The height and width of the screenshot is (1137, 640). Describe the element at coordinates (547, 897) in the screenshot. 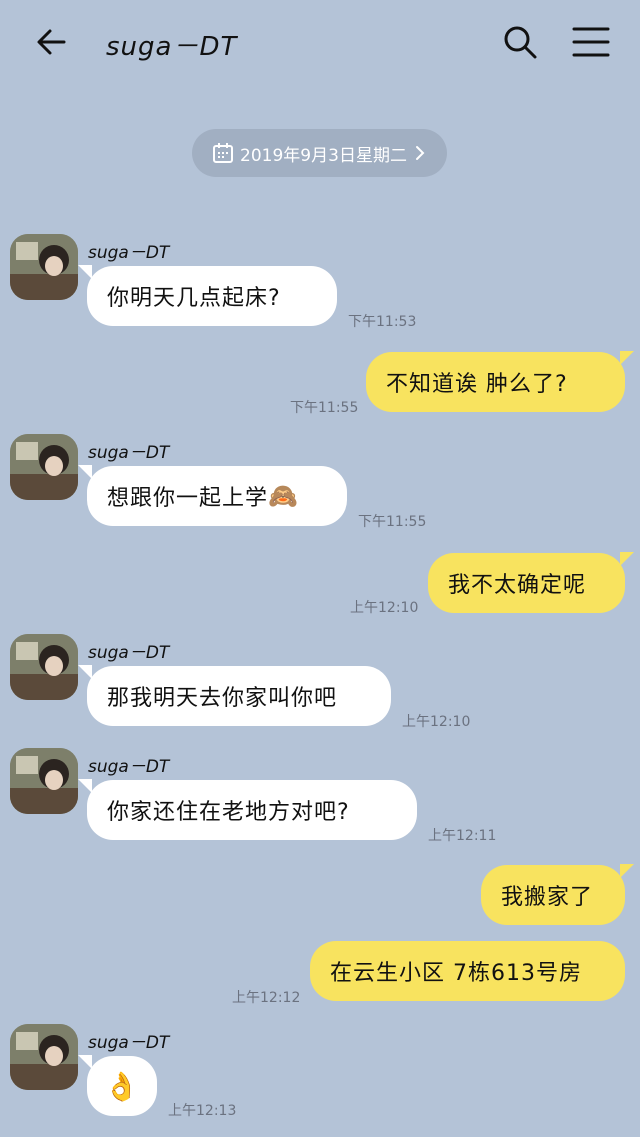

I see `message-text: 我搬家了` at that location.